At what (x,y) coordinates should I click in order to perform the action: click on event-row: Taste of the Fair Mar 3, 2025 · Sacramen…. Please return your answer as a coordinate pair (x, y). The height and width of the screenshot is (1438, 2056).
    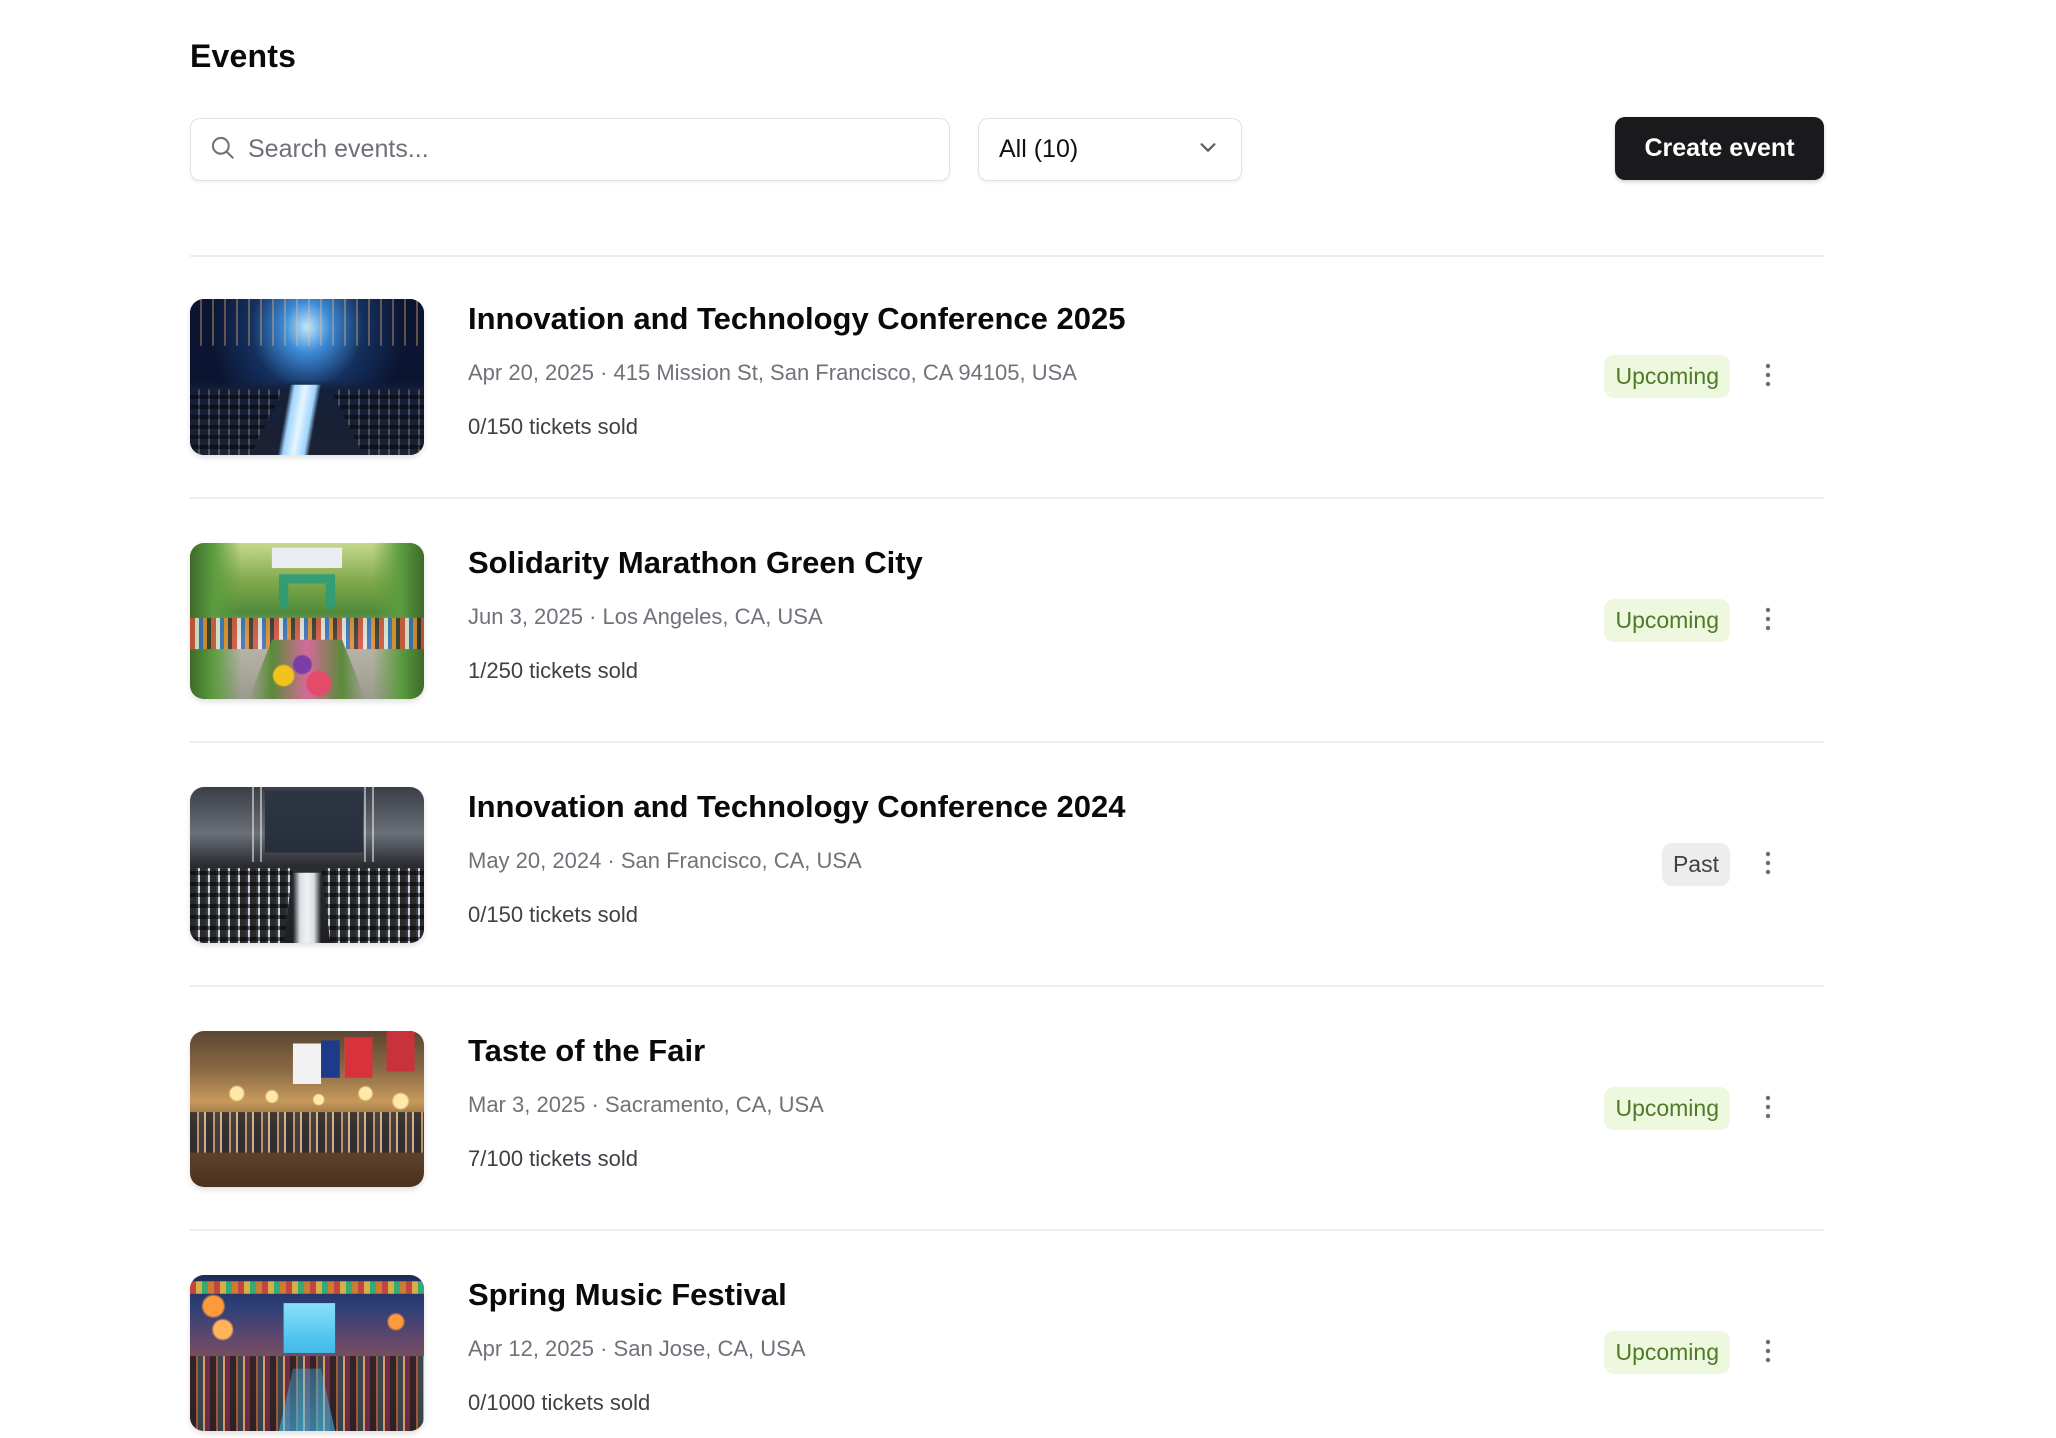
    Looking at the image, I should click on (1007, 1109).